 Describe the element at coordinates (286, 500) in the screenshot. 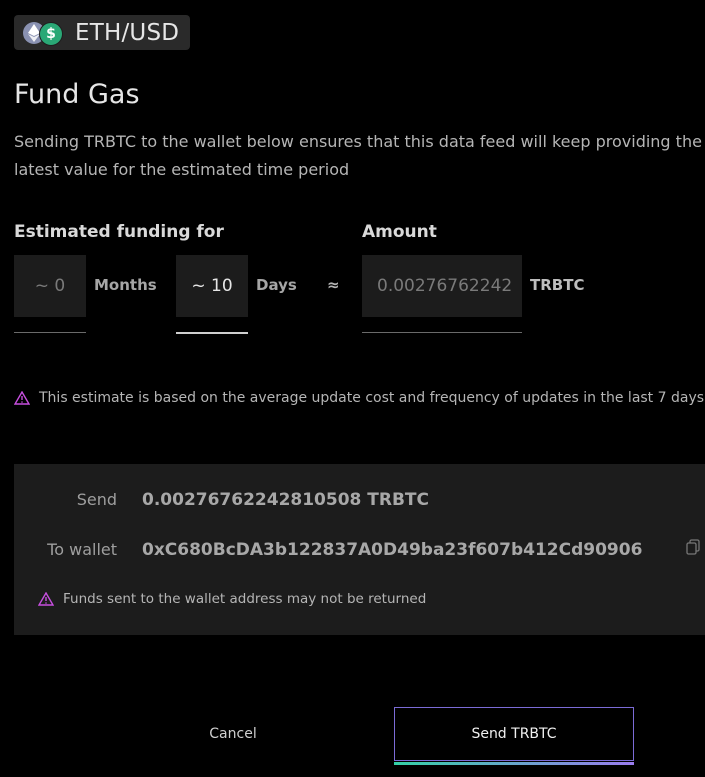

I see `send-amount: 0.00276762242810508 TRBTC` at that location.